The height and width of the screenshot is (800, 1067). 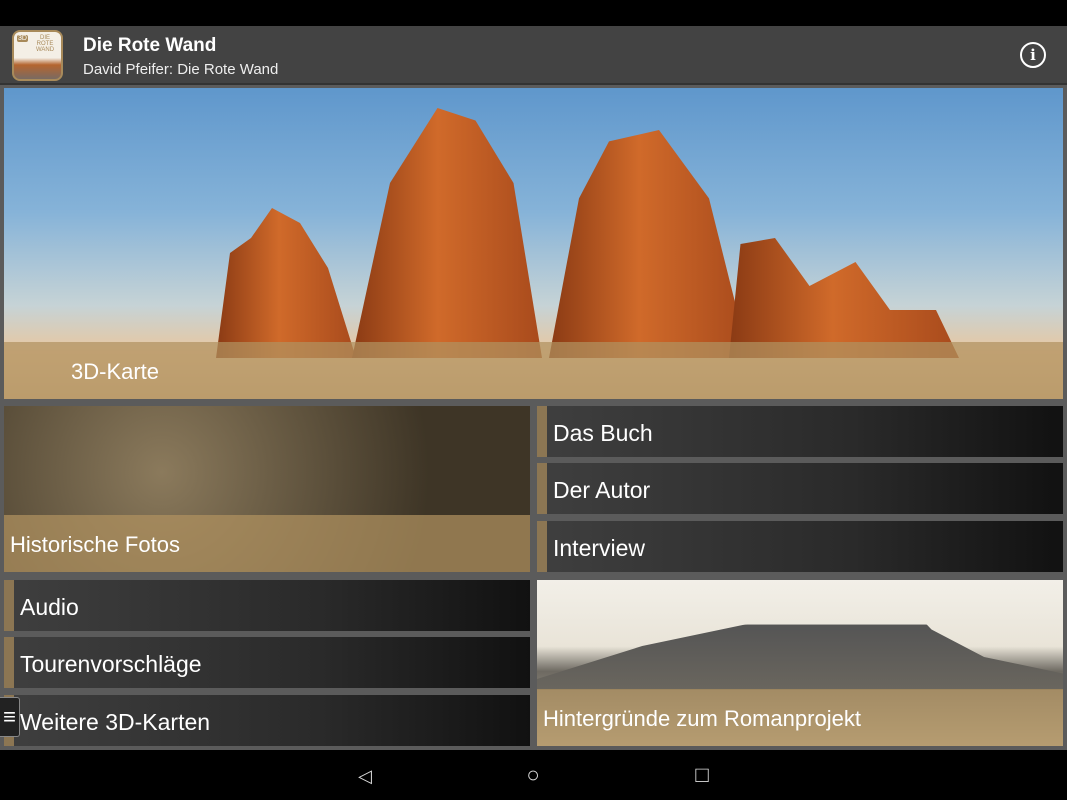 What do you see at coordinates (115, 722) in the screenshot?
I see `menu-label: Weitere 3D-Karten` at bounding box center [115, 722].